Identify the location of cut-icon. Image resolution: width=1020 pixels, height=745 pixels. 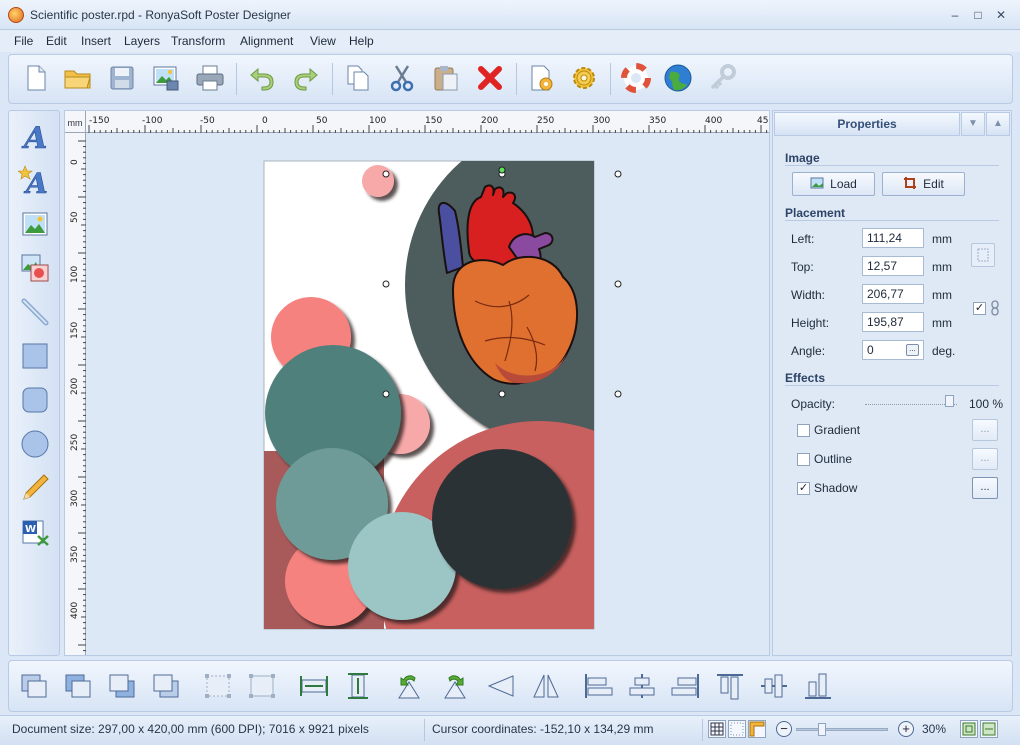
(402, 78).